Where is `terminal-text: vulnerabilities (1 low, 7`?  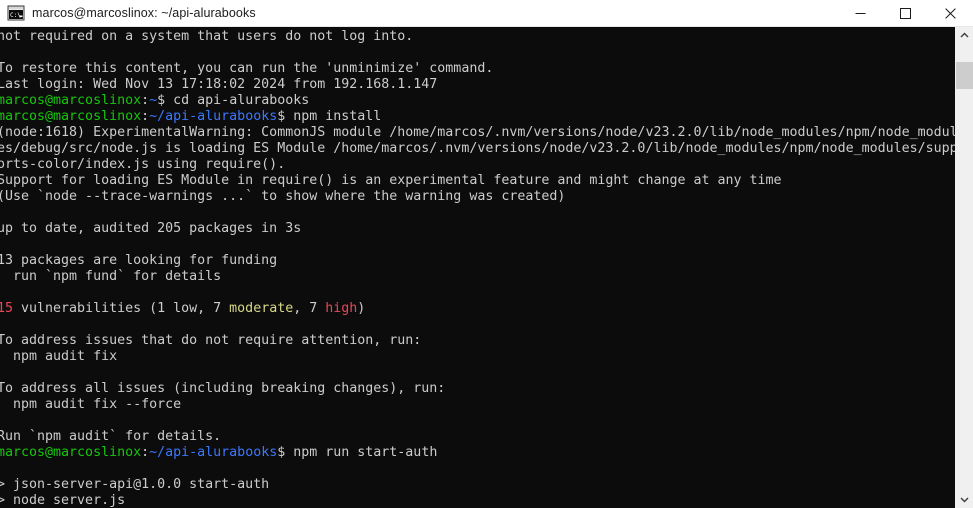
terminal-text: vulnerabilities (1 low, 7 is located at coordinates (121, 308).